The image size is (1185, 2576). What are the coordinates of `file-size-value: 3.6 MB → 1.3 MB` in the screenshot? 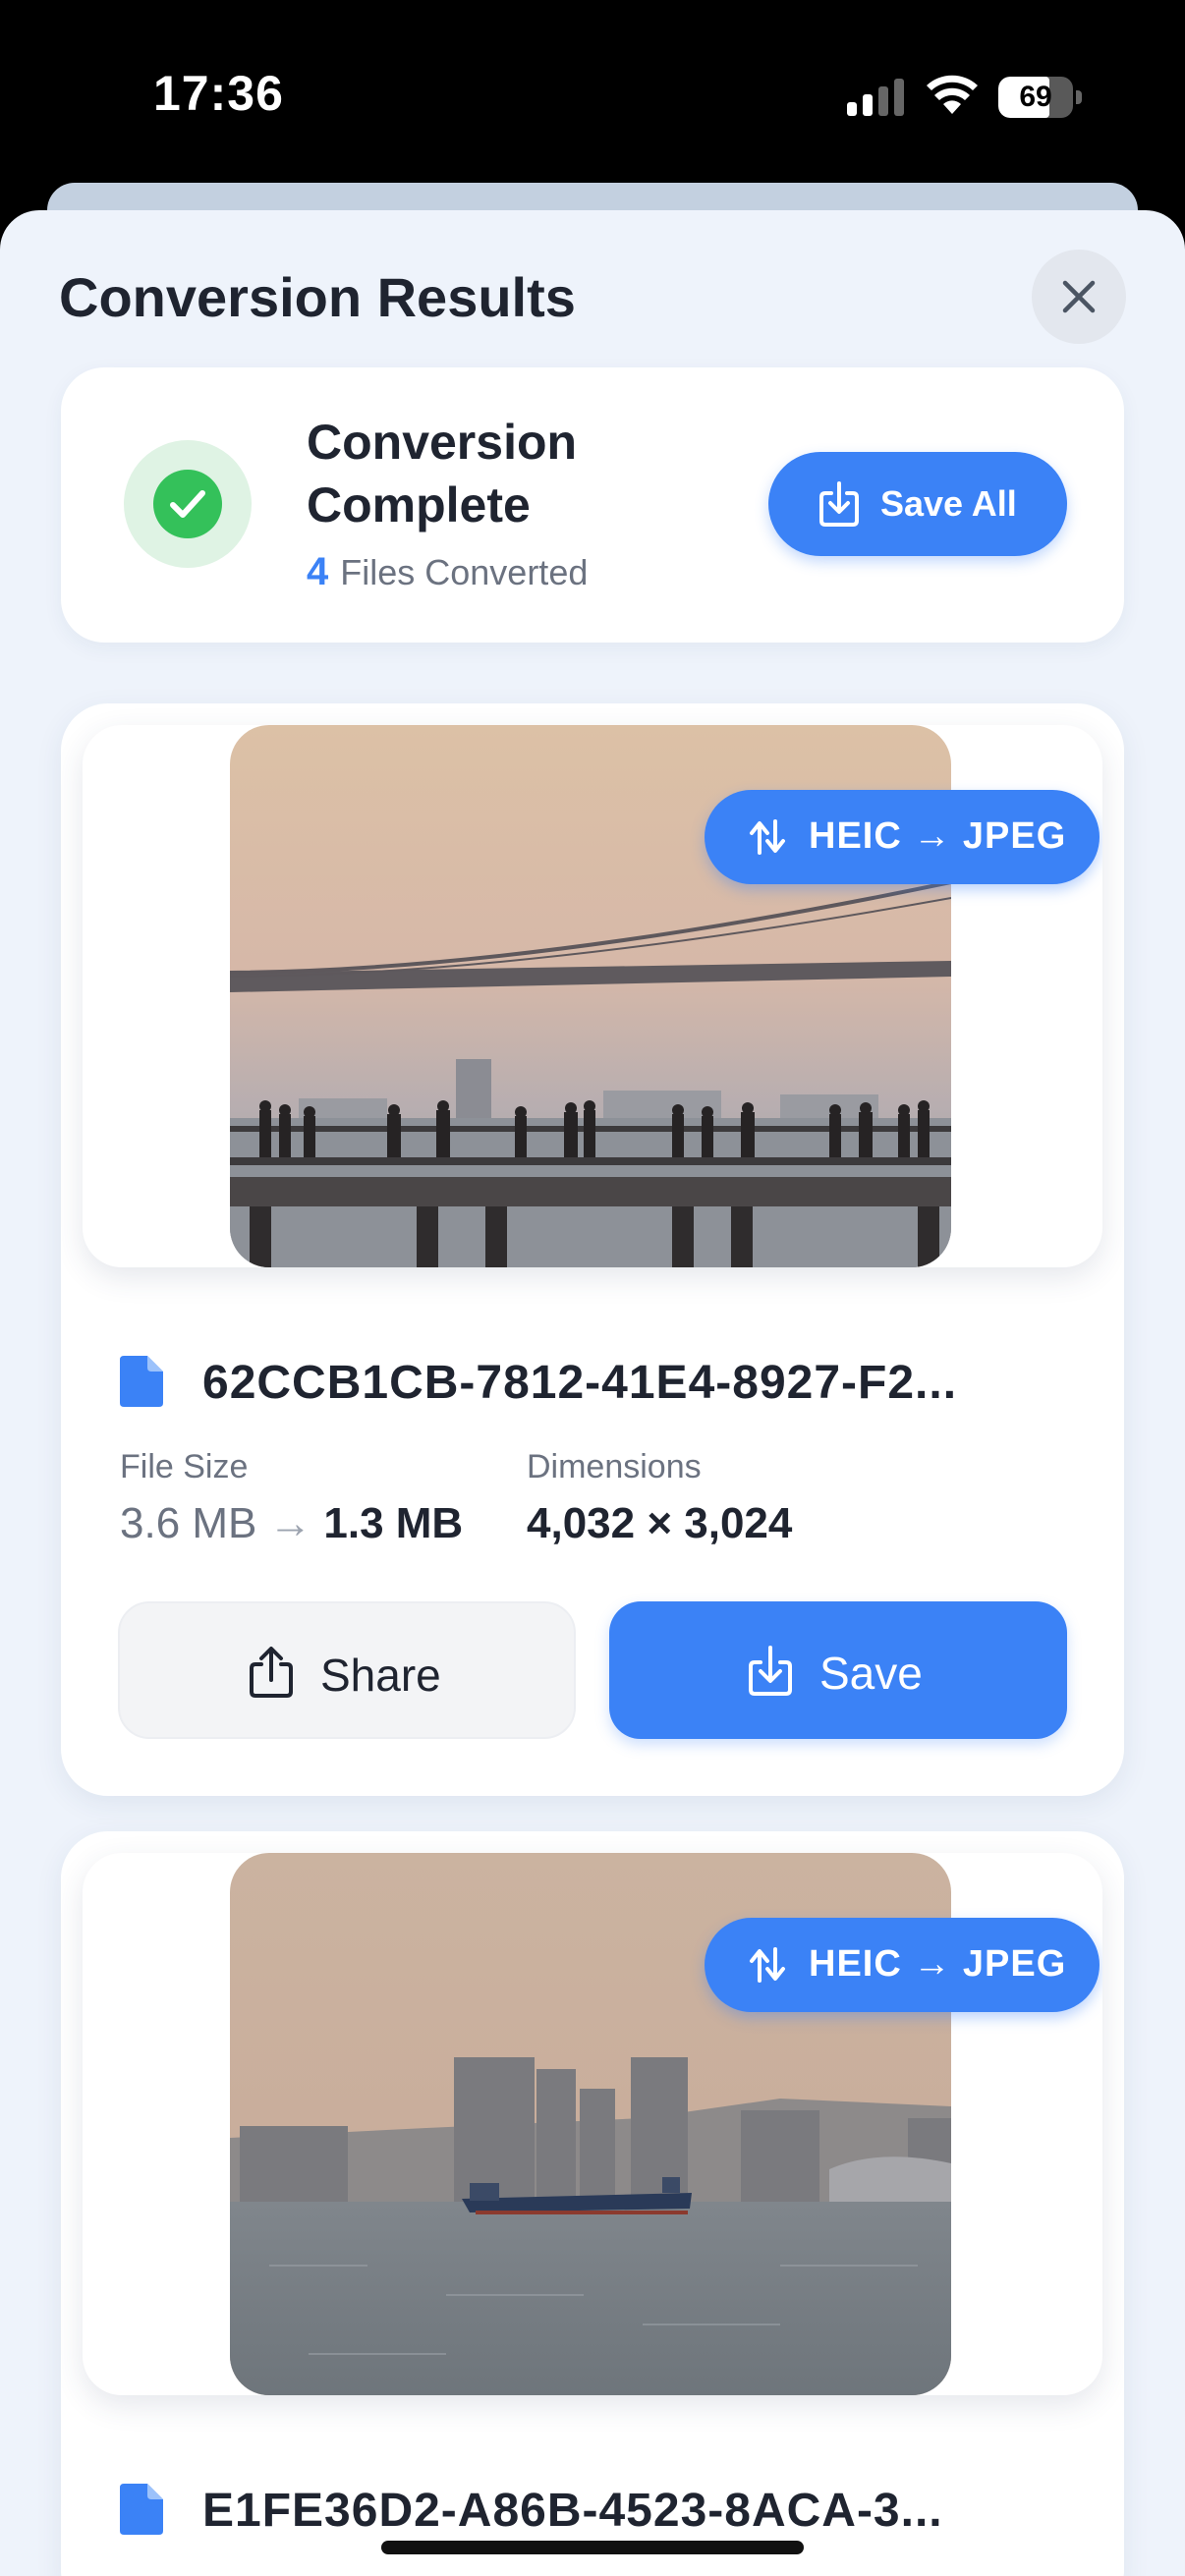 It's located at (291, 1523).